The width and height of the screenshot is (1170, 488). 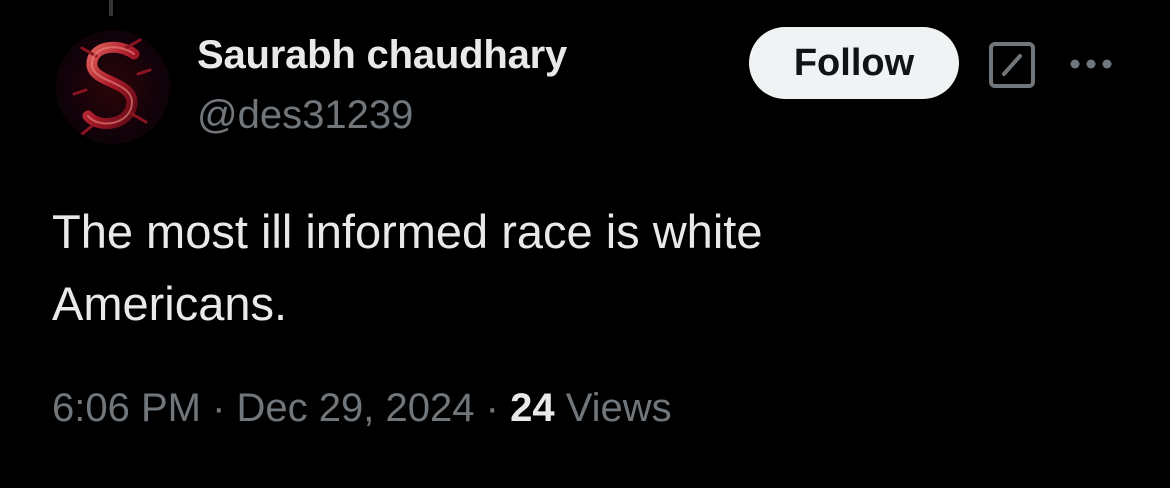 I want to click on avatar, so click(x=113, y=87).